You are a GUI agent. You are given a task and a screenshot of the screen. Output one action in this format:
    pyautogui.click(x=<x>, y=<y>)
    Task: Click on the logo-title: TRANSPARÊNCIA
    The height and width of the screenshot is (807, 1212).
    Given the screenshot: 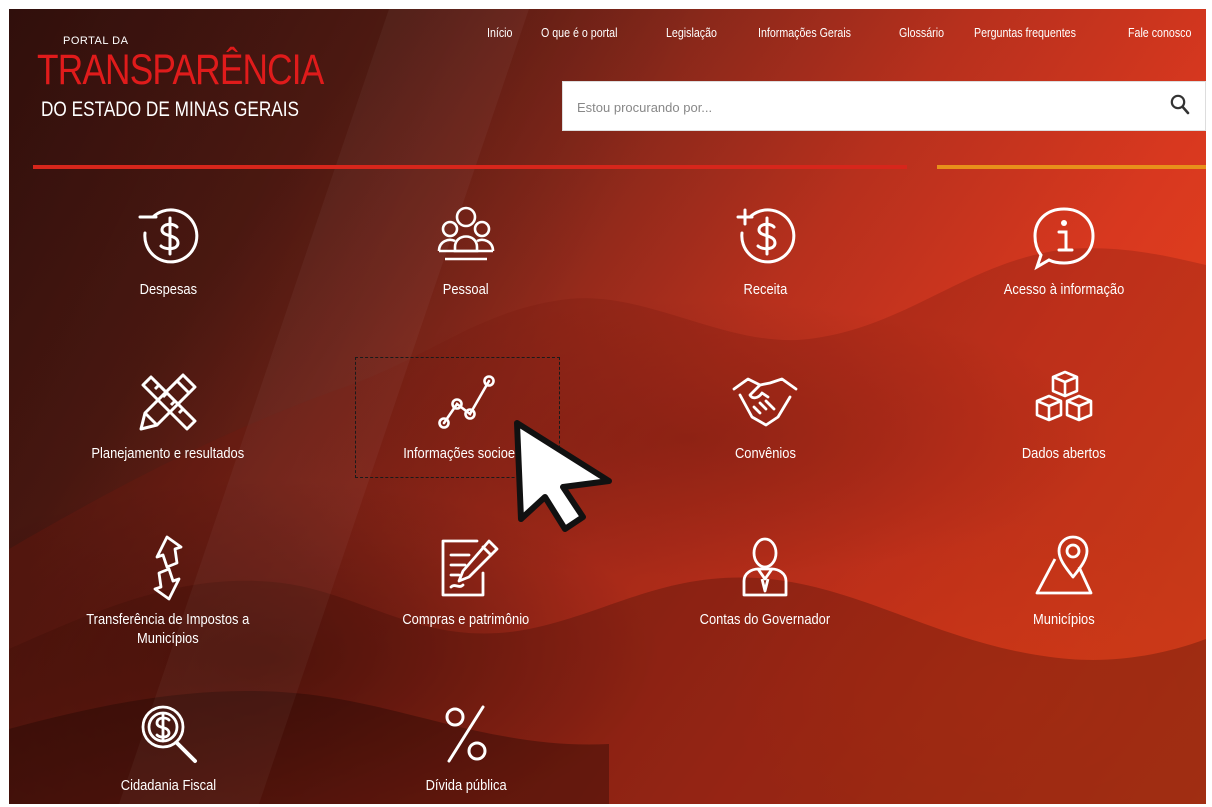 What is the action you would take?
    pyautogui.click(x=180, y=70)
    